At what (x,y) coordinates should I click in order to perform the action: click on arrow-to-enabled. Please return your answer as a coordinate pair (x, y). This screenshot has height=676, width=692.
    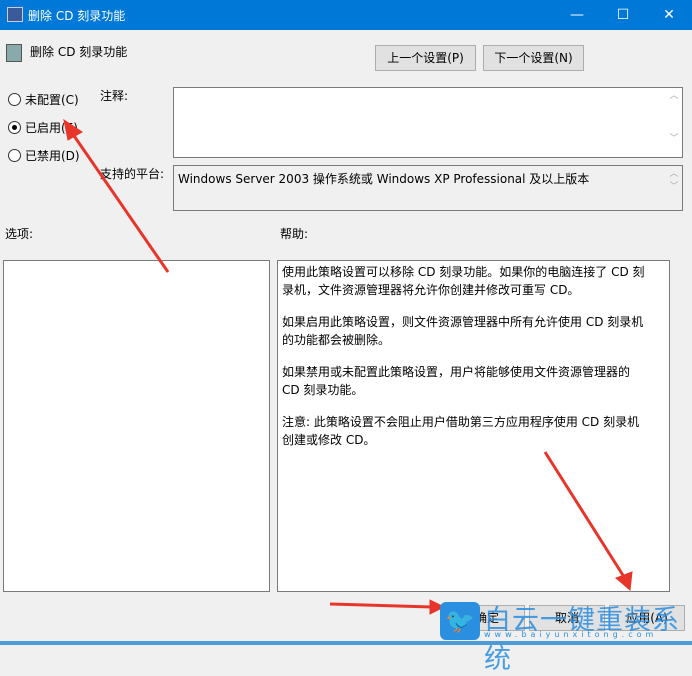
    Looking at the image, I should click on (119, 201).